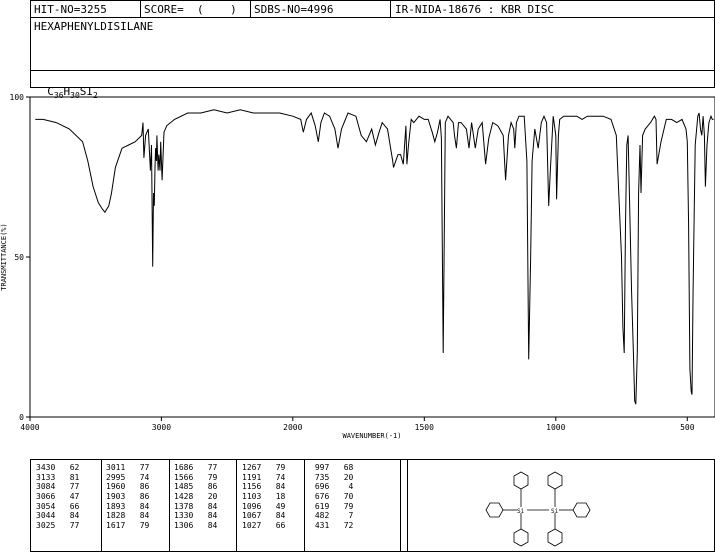 This screenshot has width=715, height=553. I want to click on y-tick-label: 100, so click(17, 97).